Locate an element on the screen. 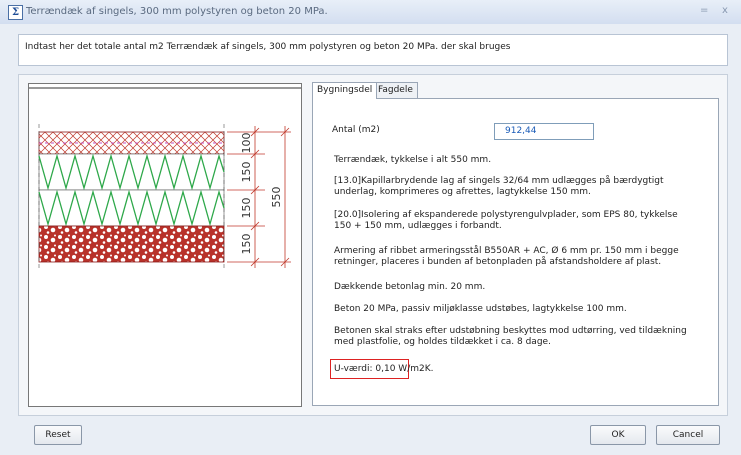 This screenshot has width=741, height=455. reset-button: Reset is located at coordinates (58, 435).